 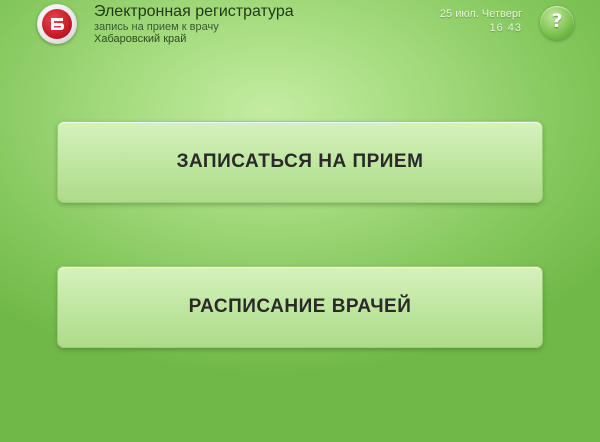 I want to click on registry-logo-icon, so click(x=57, y=24).